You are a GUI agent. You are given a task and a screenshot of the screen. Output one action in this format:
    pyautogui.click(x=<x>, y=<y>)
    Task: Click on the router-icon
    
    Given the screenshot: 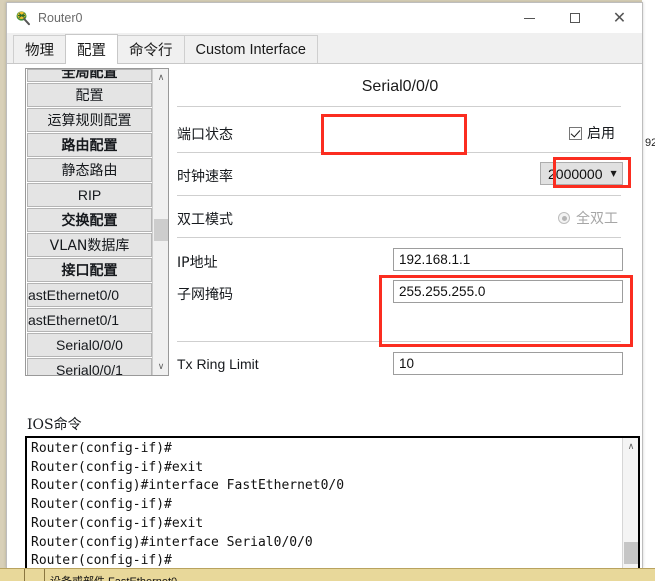 What is the action you would take?
    pyautogui.click(x=23, y=18)
    